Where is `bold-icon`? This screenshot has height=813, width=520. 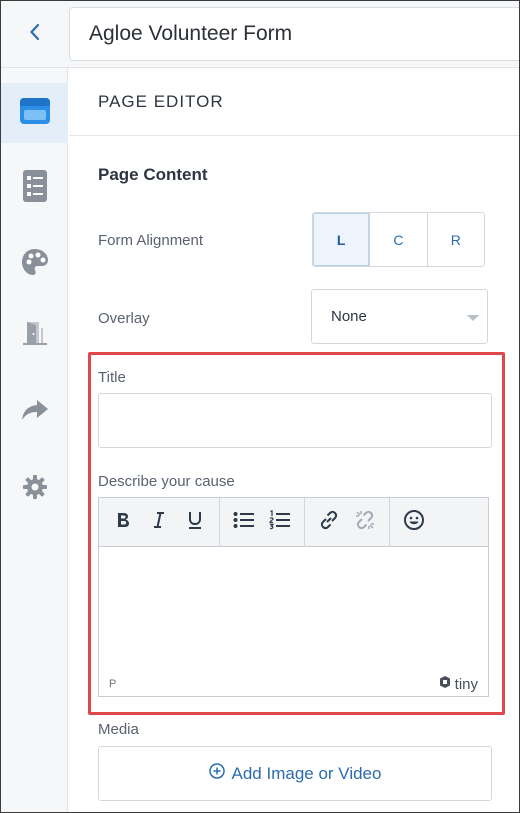
bold-icon is located at coordinates (123, 522).